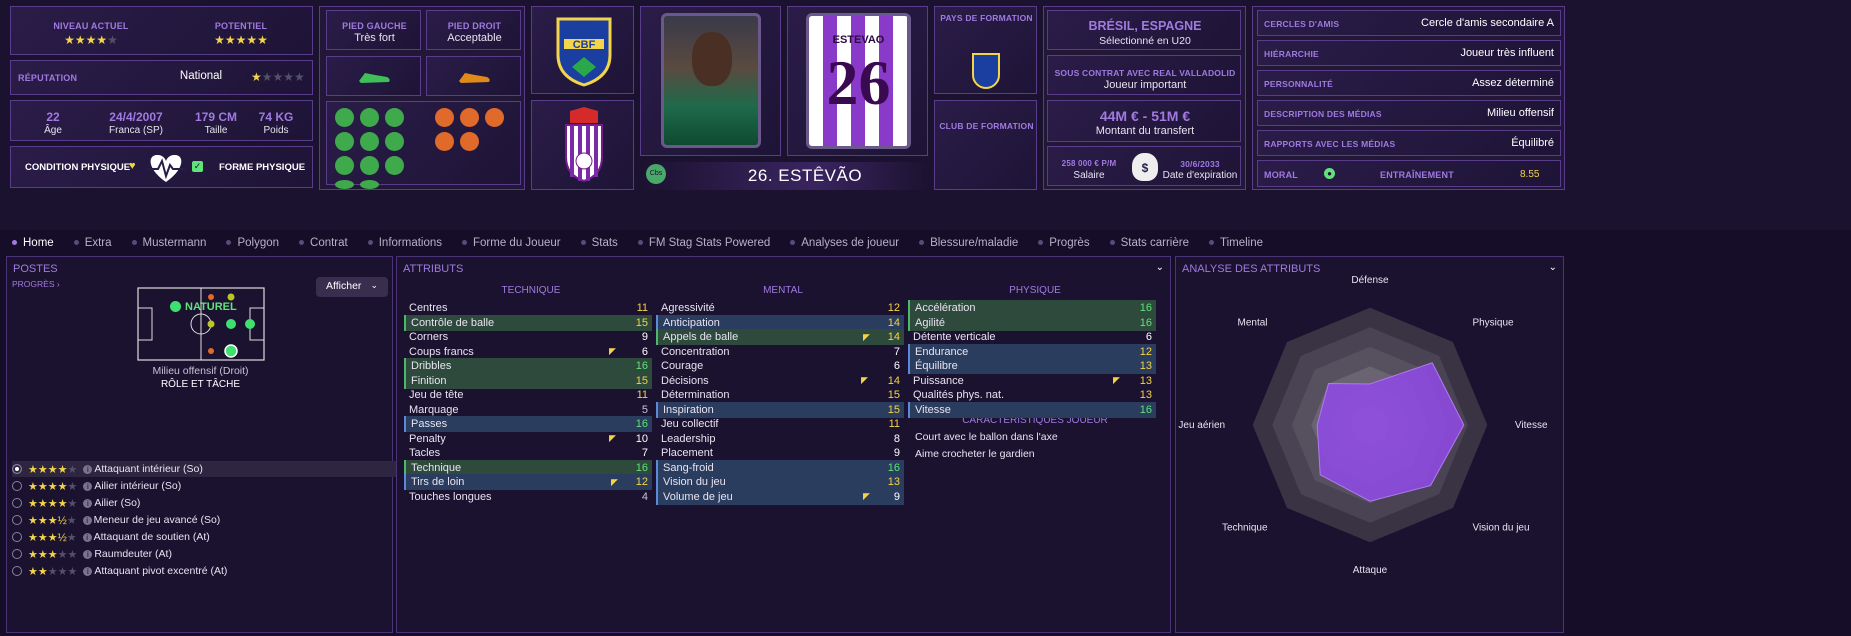 This screenshot has width=1851, height=636. Describe the element at coordinates (91, 40) in the screenshot. I see `niveau-actuel-stars: ★★★★★` at that location.